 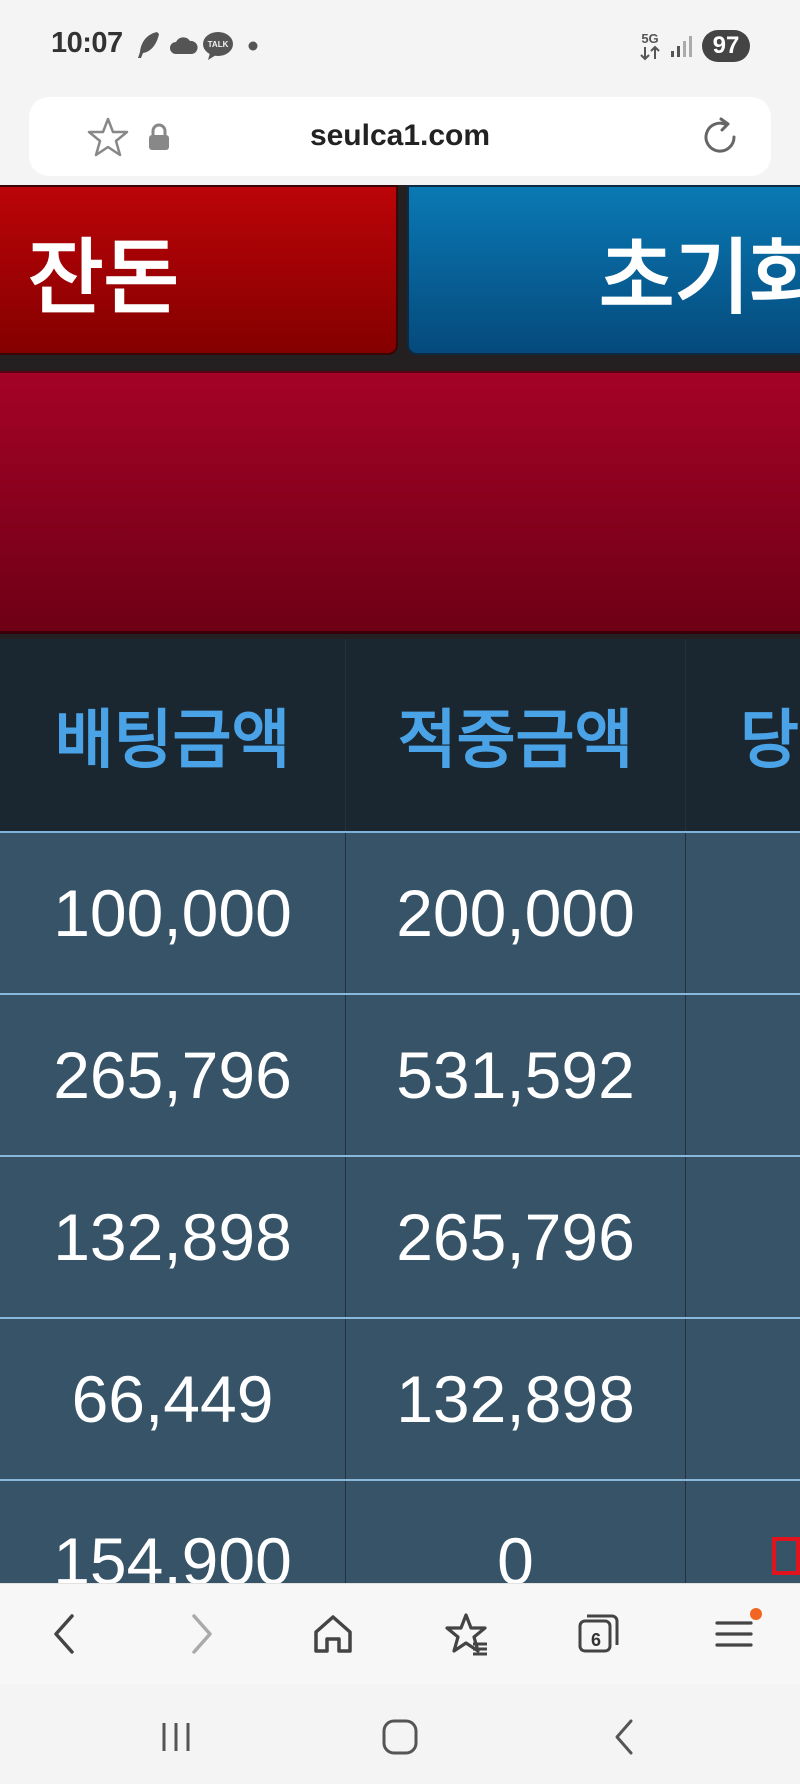 I want to click on back-chevron-icon, so click(x=624, y=1737).